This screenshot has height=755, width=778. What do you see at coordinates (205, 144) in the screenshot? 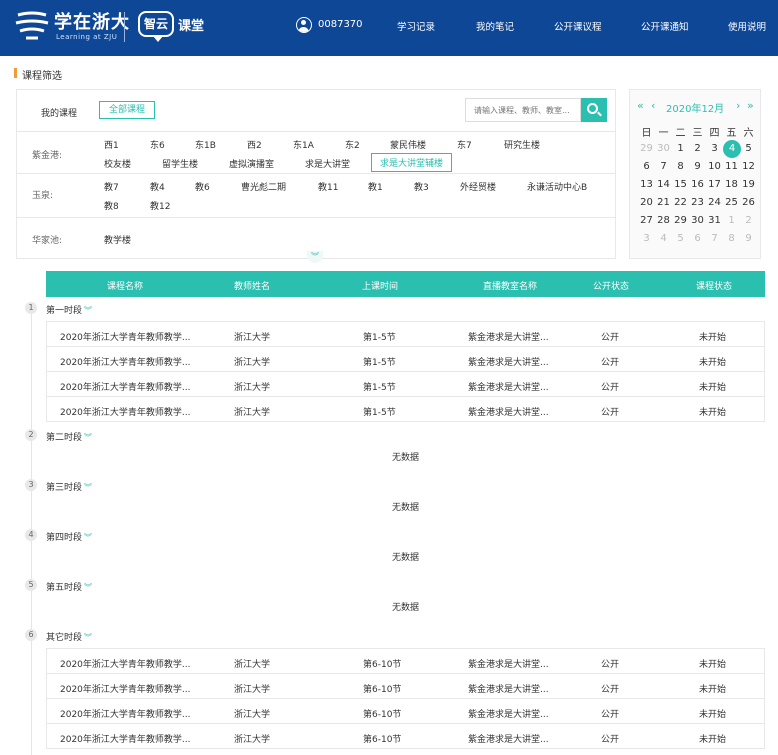
I see `building-item: 东1B` at bounding box center [205, 144].